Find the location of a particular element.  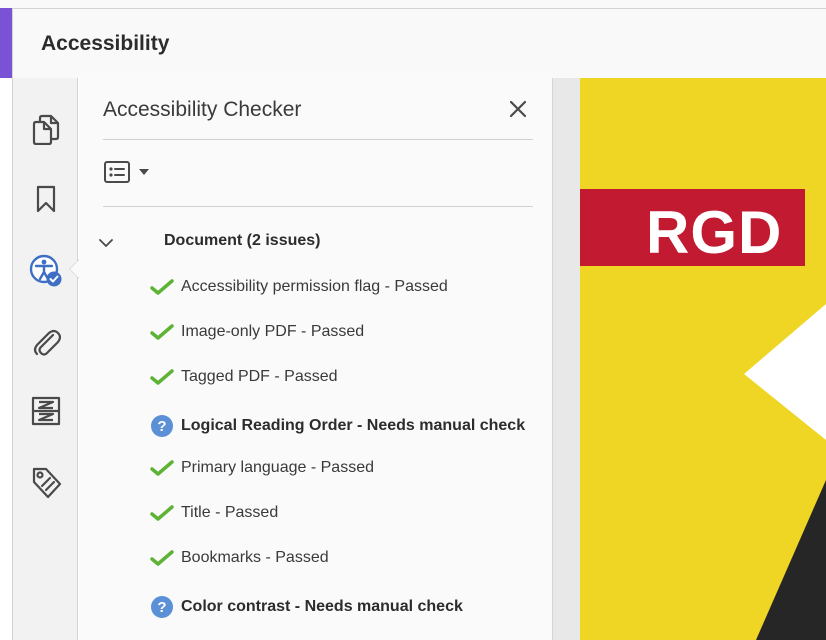

document-artwork is located at coordinates (785, 472).